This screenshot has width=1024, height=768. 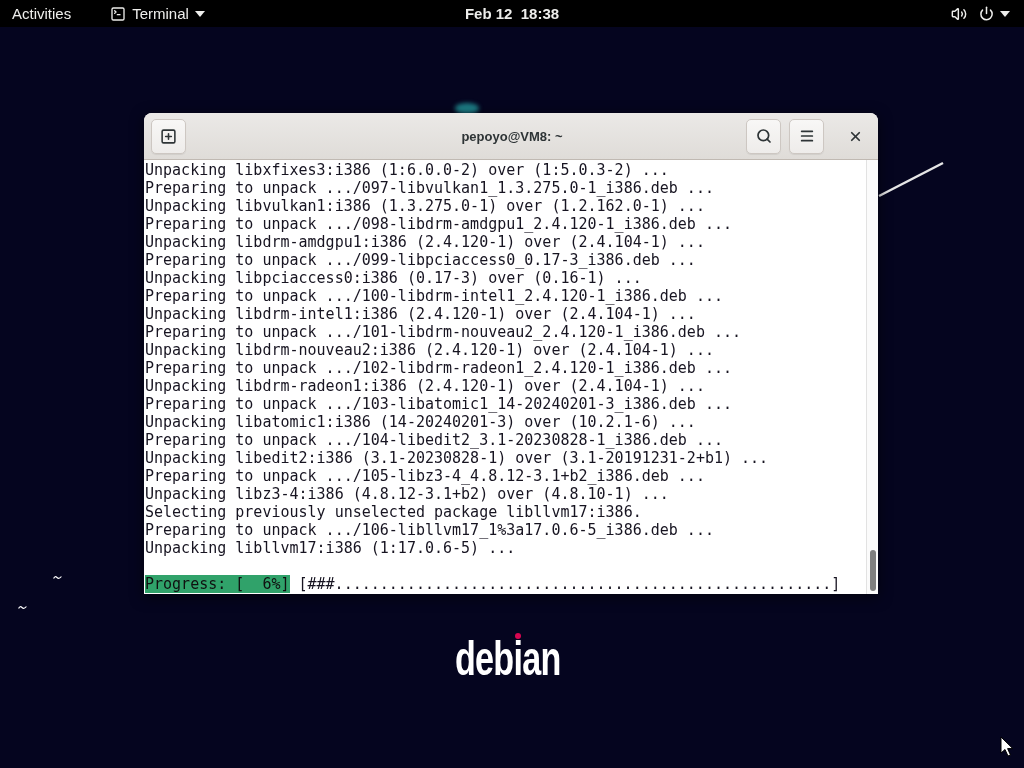 What do you see at coordinates (118, 13) in the screenshot?
I see `terminal-icon` at bounding box center [118, 13].